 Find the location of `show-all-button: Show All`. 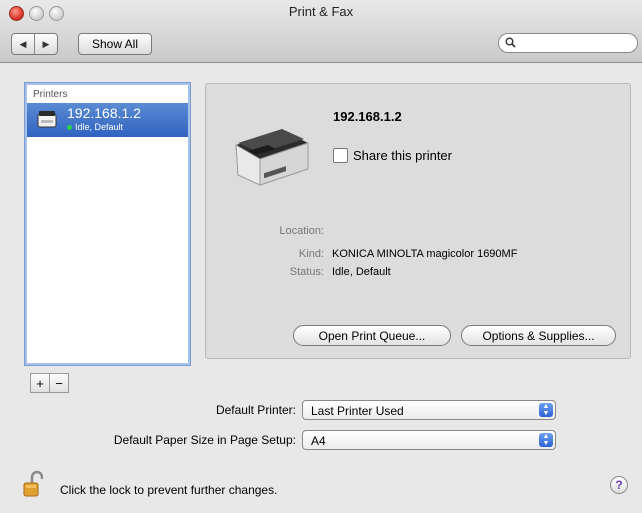

show-all-button: Show All is located at coordinates (115, 44).